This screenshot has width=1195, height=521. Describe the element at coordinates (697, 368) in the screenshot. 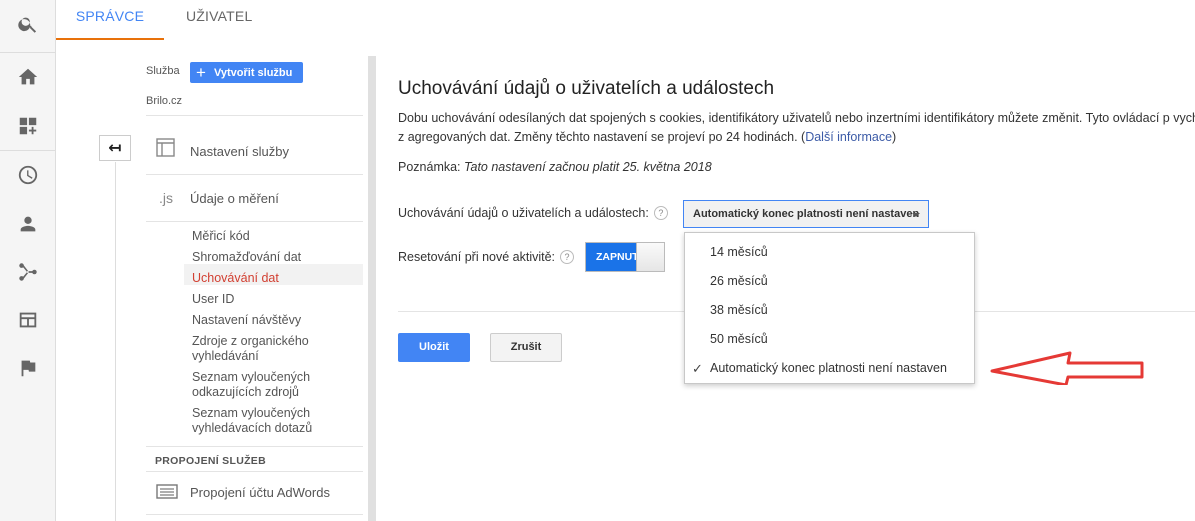

I see `checkmark-icon: ✓` at that location.